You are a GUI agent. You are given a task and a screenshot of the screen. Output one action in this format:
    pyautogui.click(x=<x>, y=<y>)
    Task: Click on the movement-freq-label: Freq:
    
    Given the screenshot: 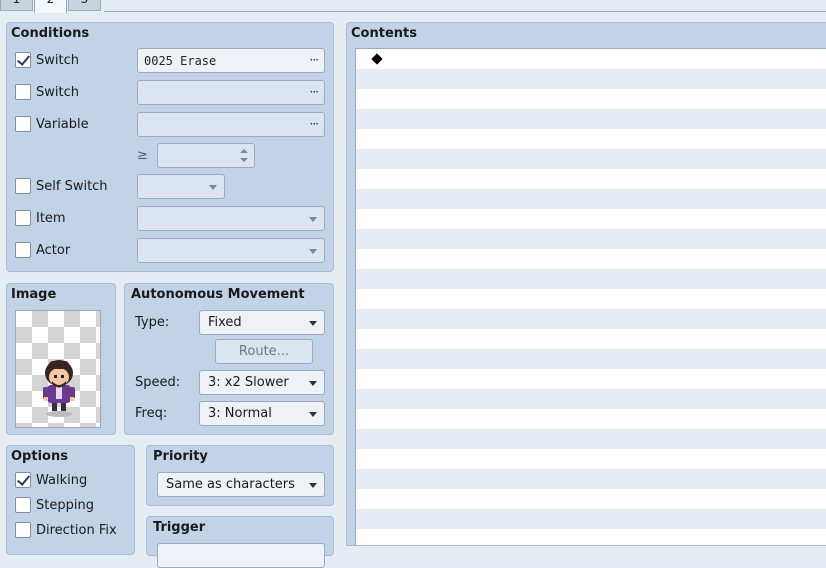 What is the action you would take?
    pyautogui.click(x=151, y=413)
    